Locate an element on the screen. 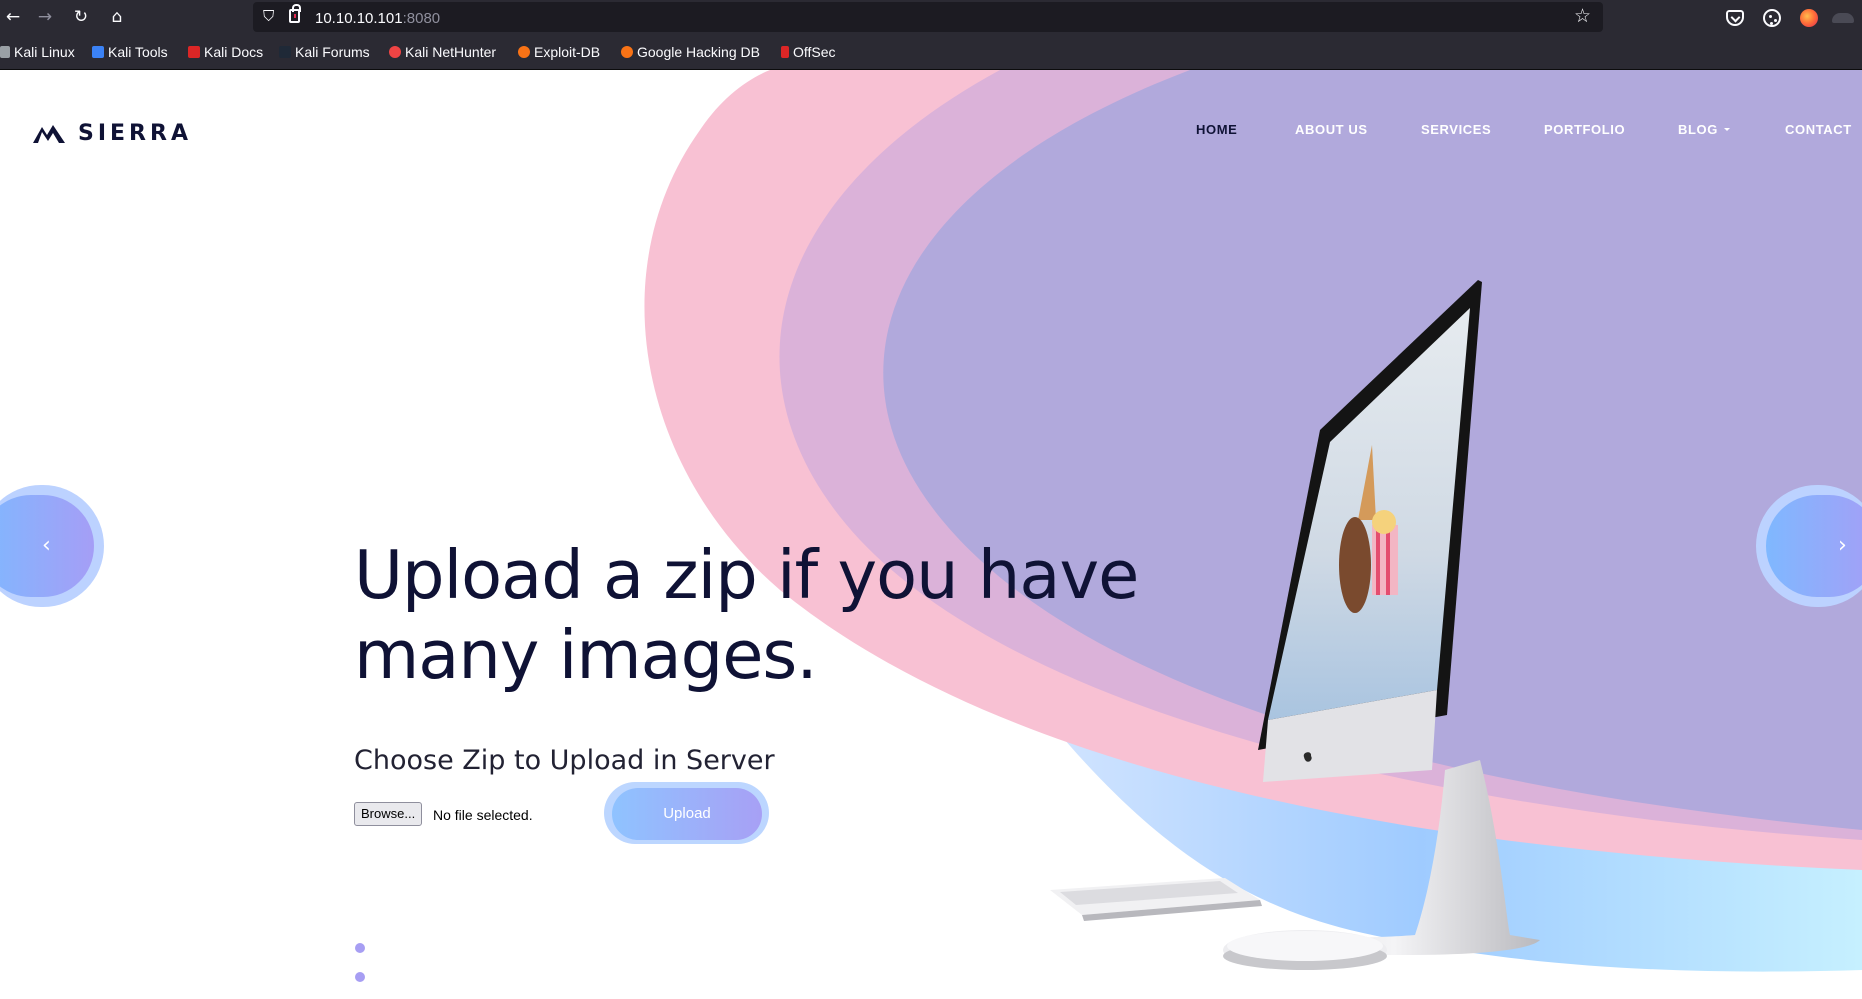 This screenshot has width=1862, height=999. nav-blog-label: BLOG is located at coordinates (1698, 129).